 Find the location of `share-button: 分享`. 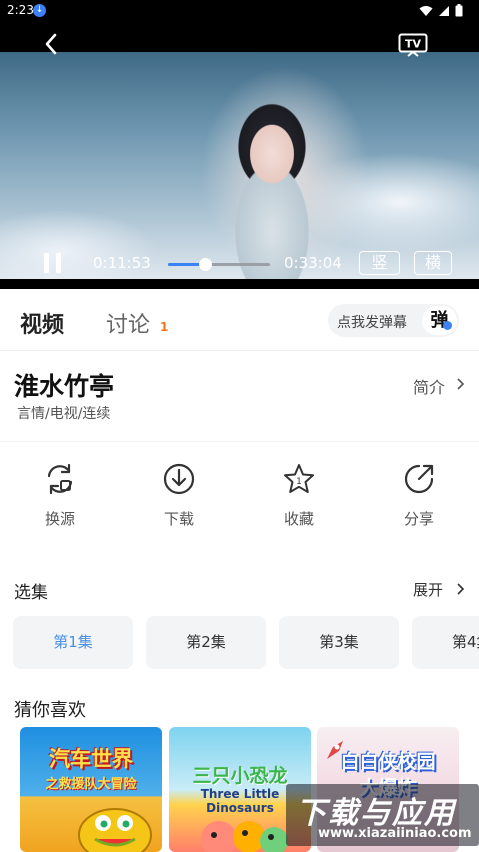

share-button: 分享 is located at coordinates (419, 495).